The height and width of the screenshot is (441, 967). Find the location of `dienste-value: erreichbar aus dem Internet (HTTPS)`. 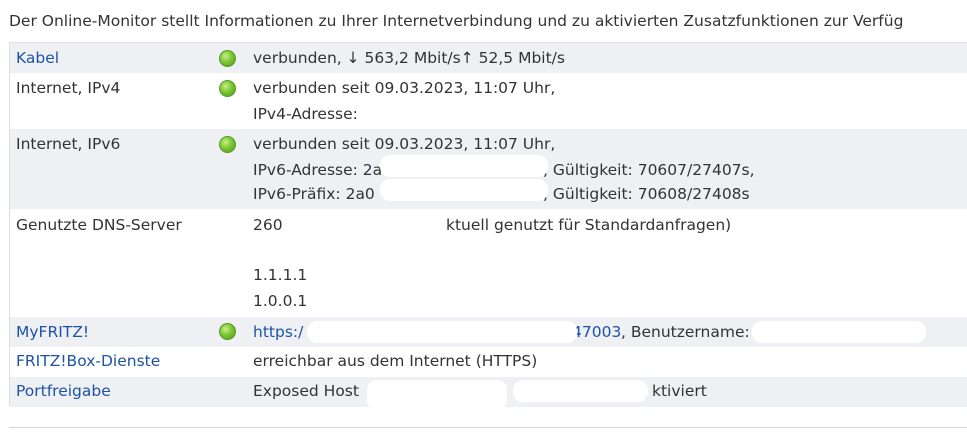

dienste-value: erreichbar aus dem Internet (HTTPS) is located at coordinates (395, 361).